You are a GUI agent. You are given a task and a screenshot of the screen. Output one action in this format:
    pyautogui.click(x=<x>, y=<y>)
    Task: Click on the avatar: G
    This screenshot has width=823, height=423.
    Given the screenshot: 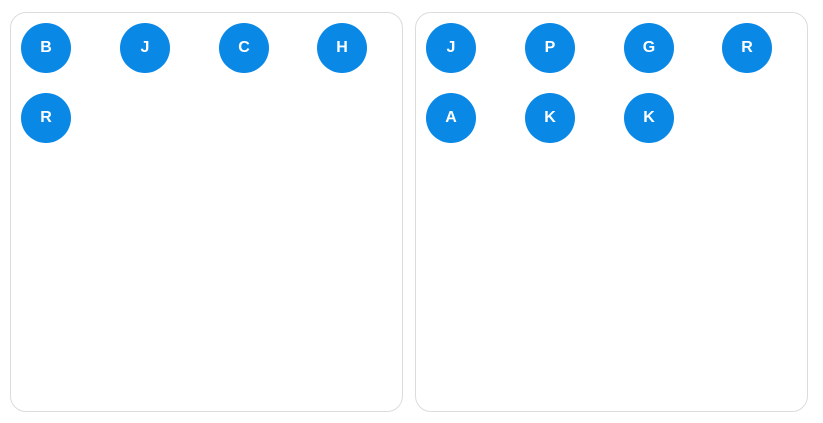 What is the action you would take?
    pyautogui.click(x=649, y=48)
    